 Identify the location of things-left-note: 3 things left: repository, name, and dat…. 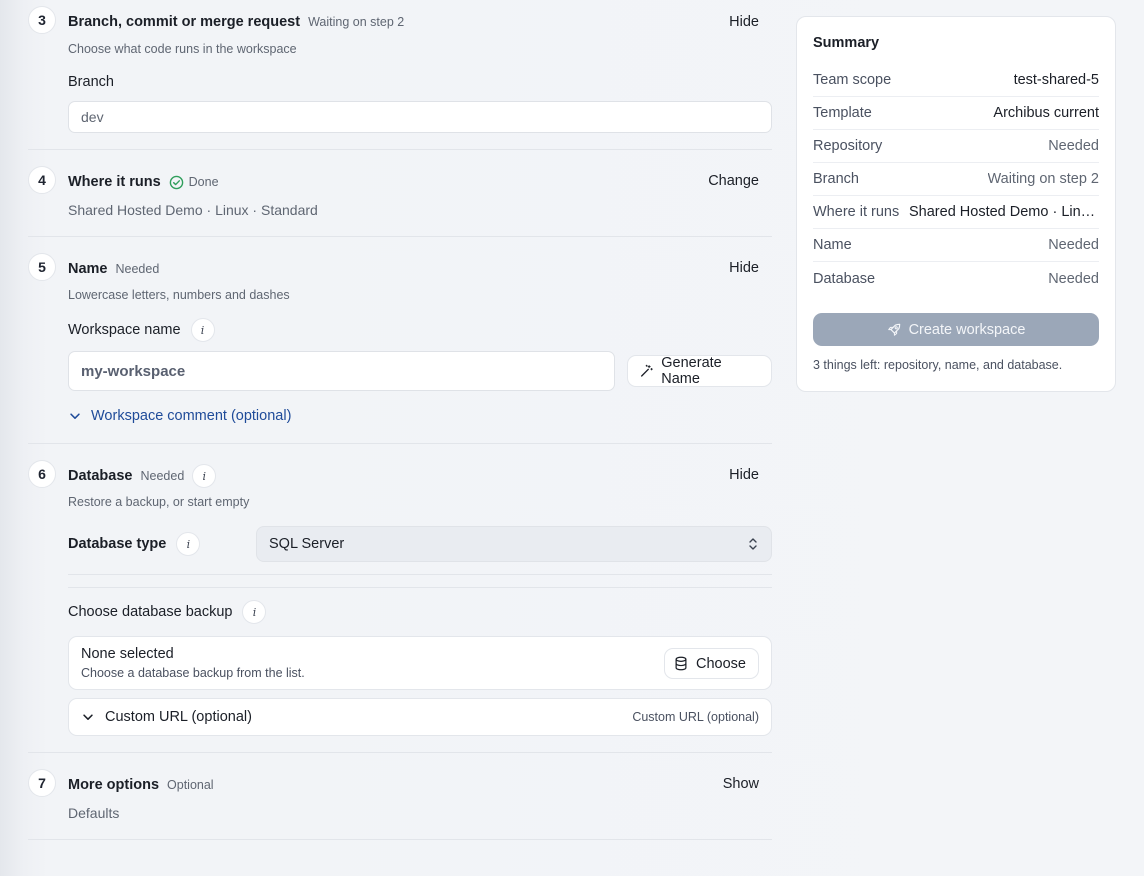
(938, 365).